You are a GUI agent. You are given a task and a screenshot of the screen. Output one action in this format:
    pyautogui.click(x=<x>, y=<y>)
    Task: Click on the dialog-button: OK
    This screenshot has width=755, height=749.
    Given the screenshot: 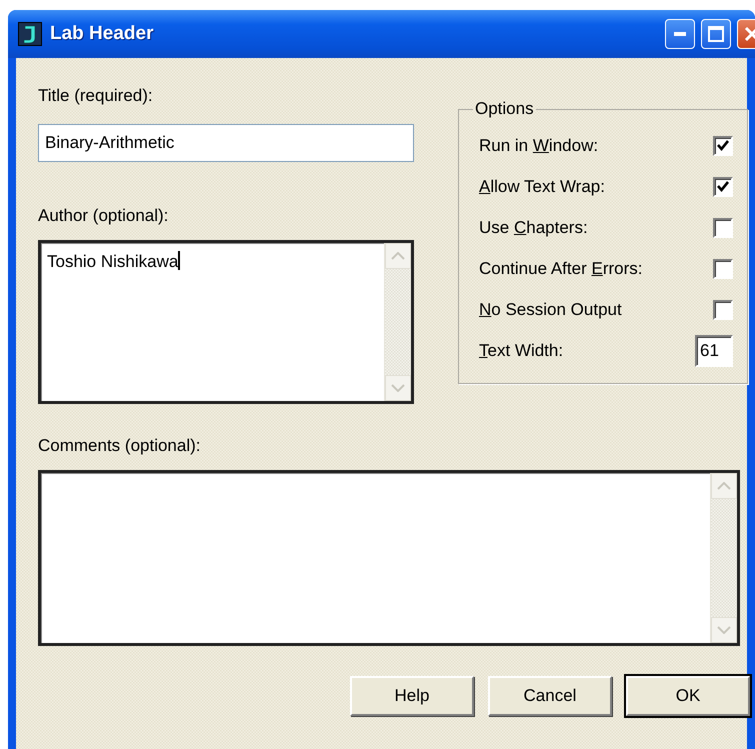 What is the action you would take?
    pyautogui.click(x=688, y=696)
    